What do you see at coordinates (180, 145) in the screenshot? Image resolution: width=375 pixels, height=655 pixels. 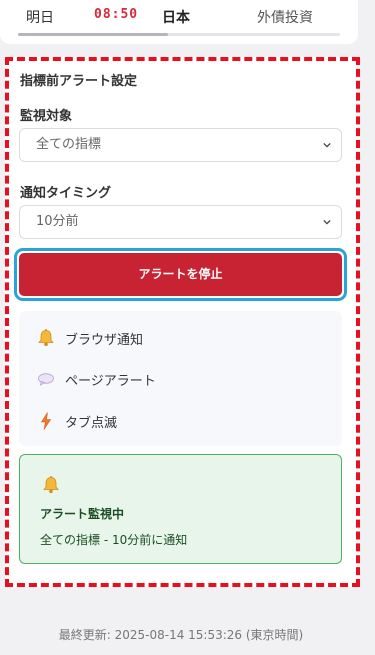 I see `target-select: 全ての指標` at bounding box center [180, 145].